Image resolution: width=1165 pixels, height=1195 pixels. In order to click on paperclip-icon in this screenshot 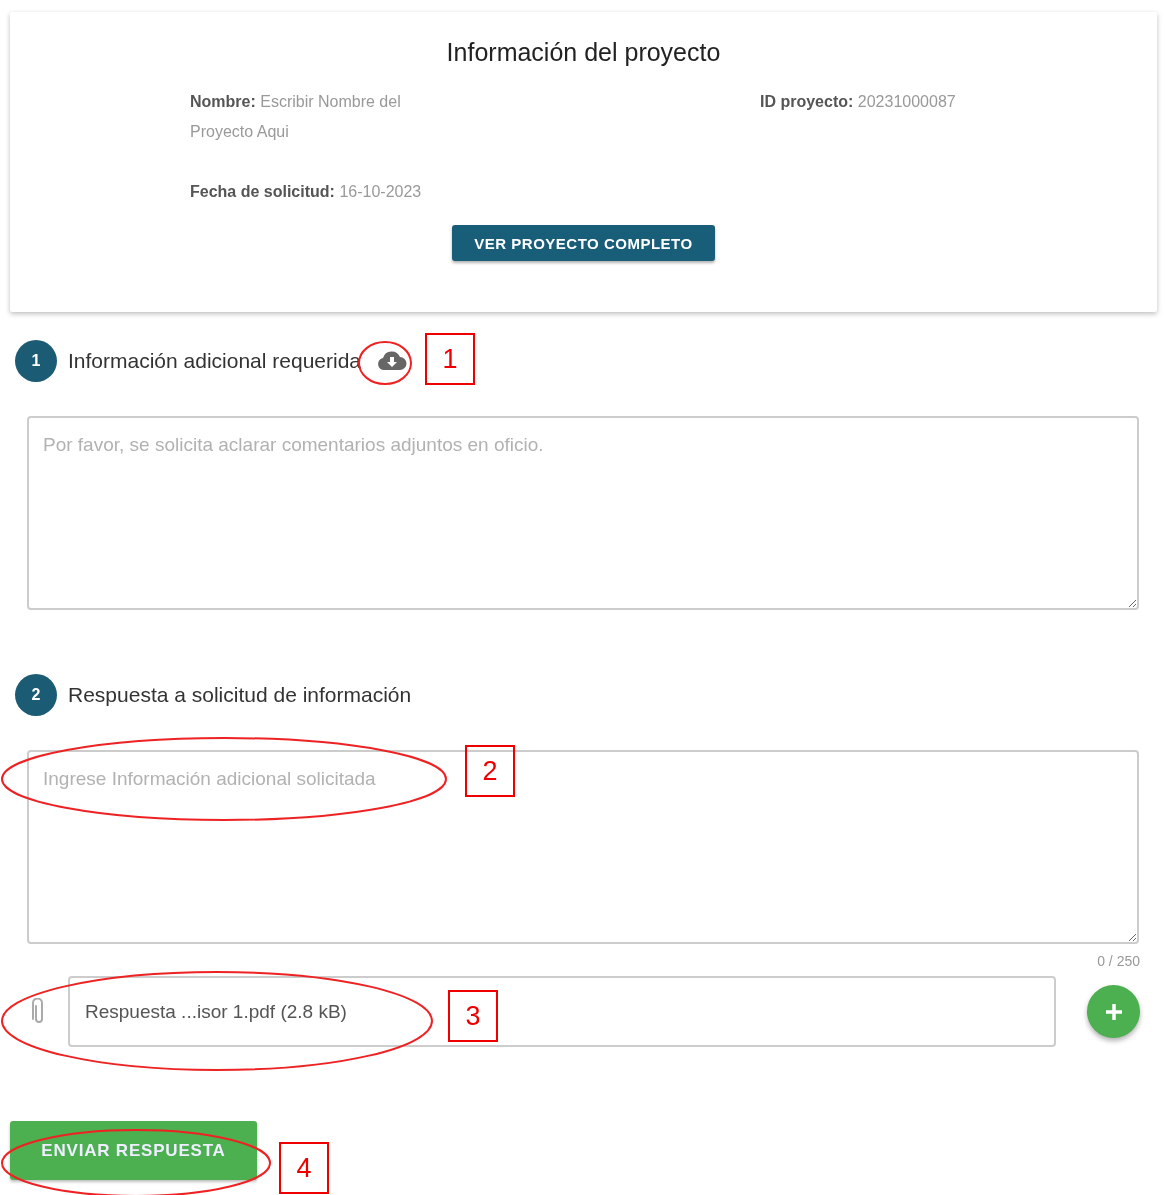, I will do `click(39, 1011)`.